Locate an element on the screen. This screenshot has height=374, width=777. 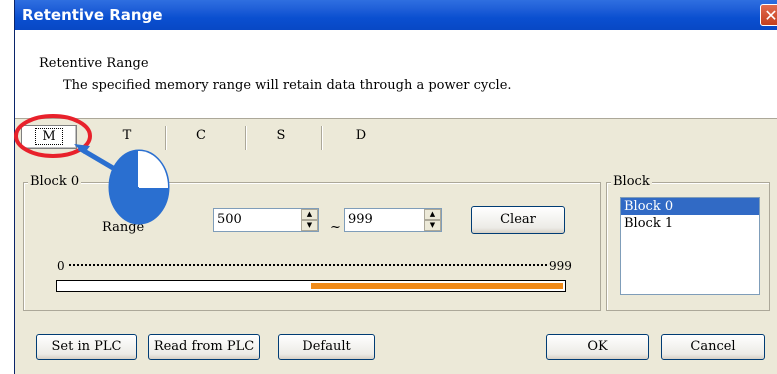
scale-dots is located at coordinates (308, 265).